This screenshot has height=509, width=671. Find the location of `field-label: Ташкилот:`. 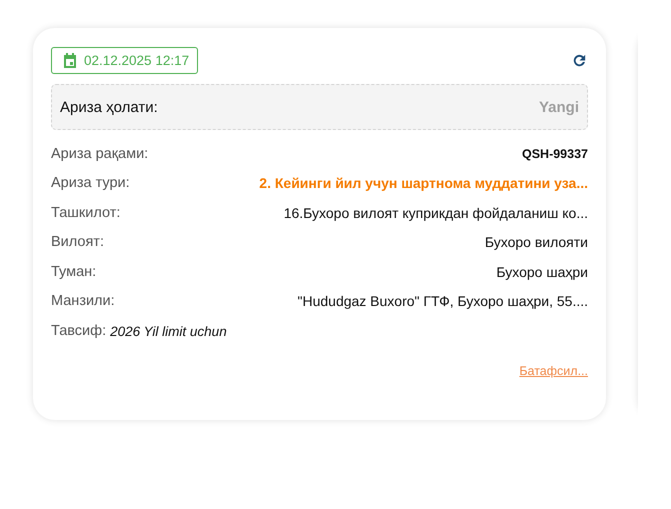

field-label: Ташкилот: is located at coordinates (85, 212).